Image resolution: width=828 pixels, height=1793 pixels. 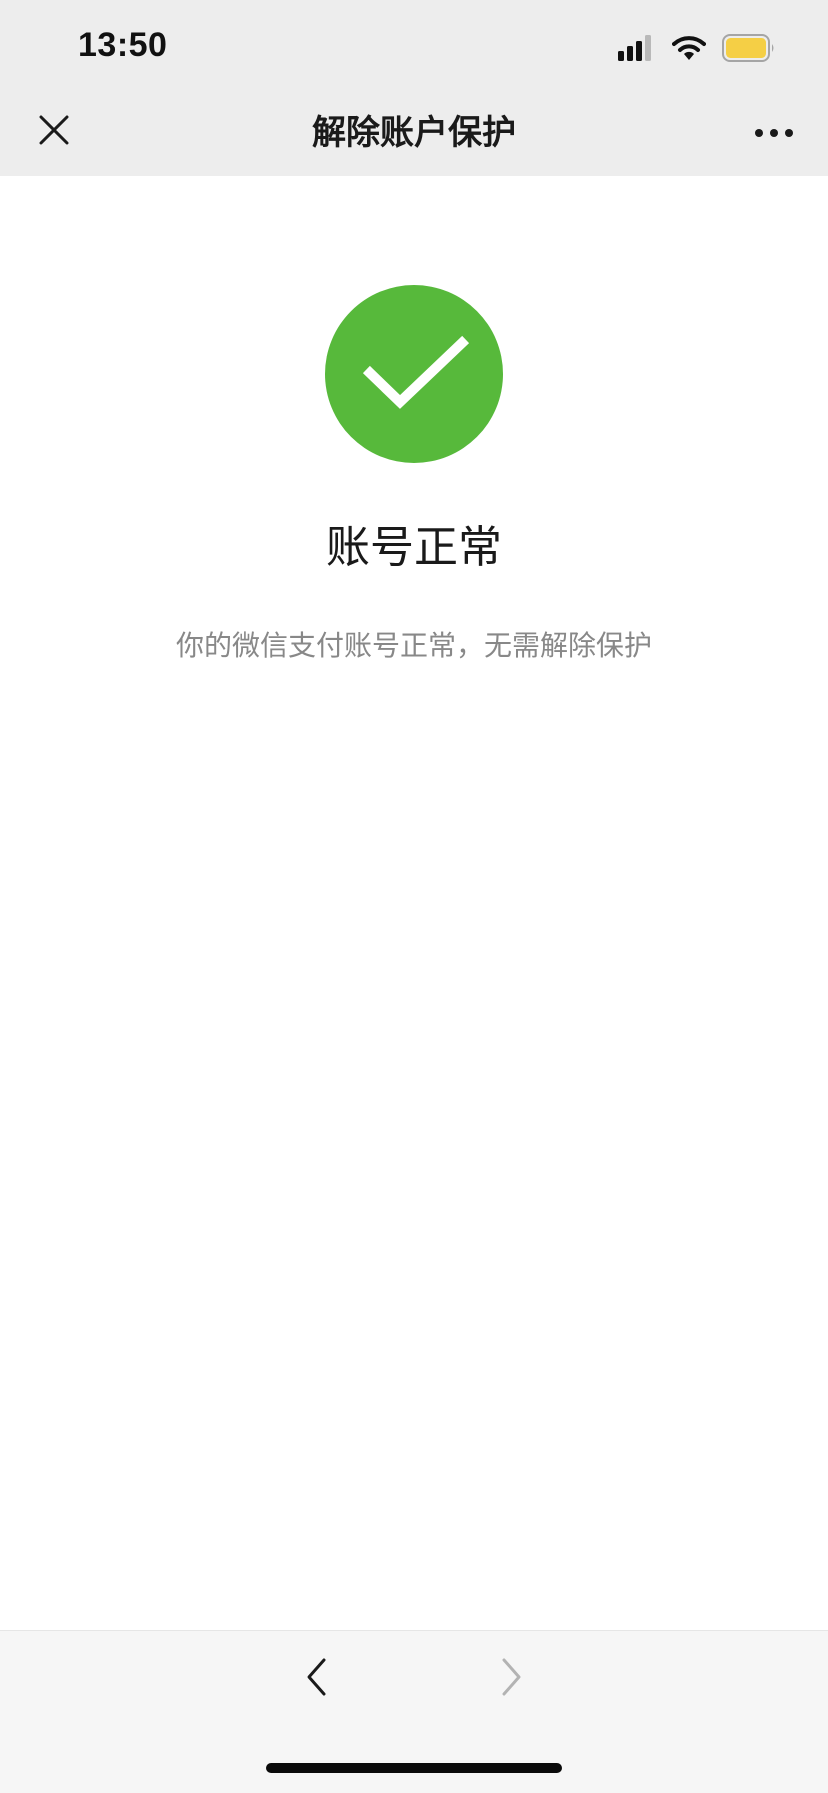 I want to click on forward-button, so click(x=512, y=1677).